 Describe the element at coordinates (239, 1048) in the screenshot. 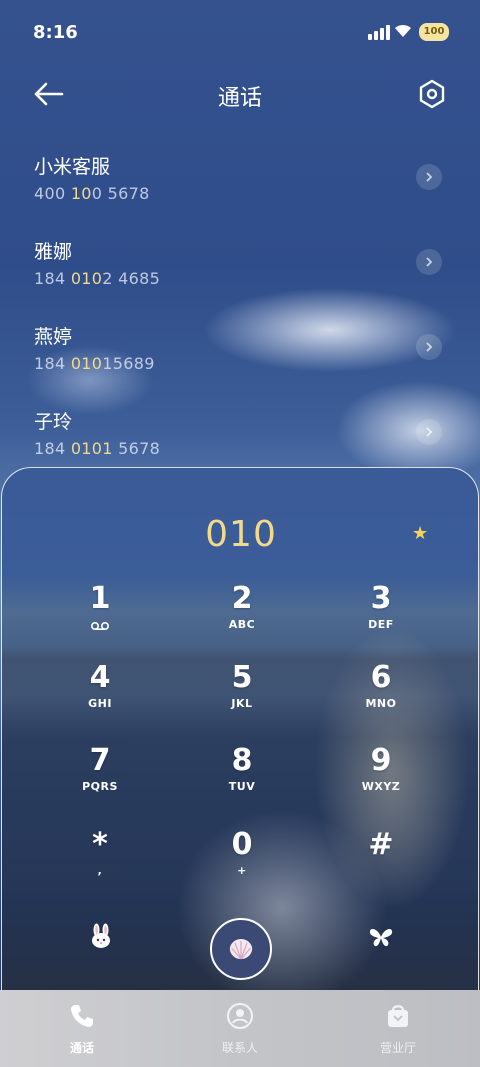

I see `tab-label: 联系人` at that location.